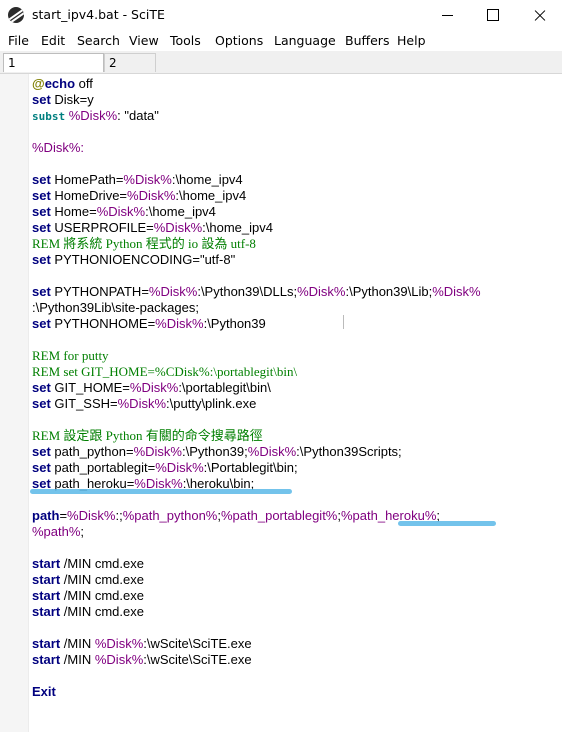  What do you see at coordinates (44, 691) in the screenshot?
I see `code-line-39: Exit` at bounding box center [44, 691].